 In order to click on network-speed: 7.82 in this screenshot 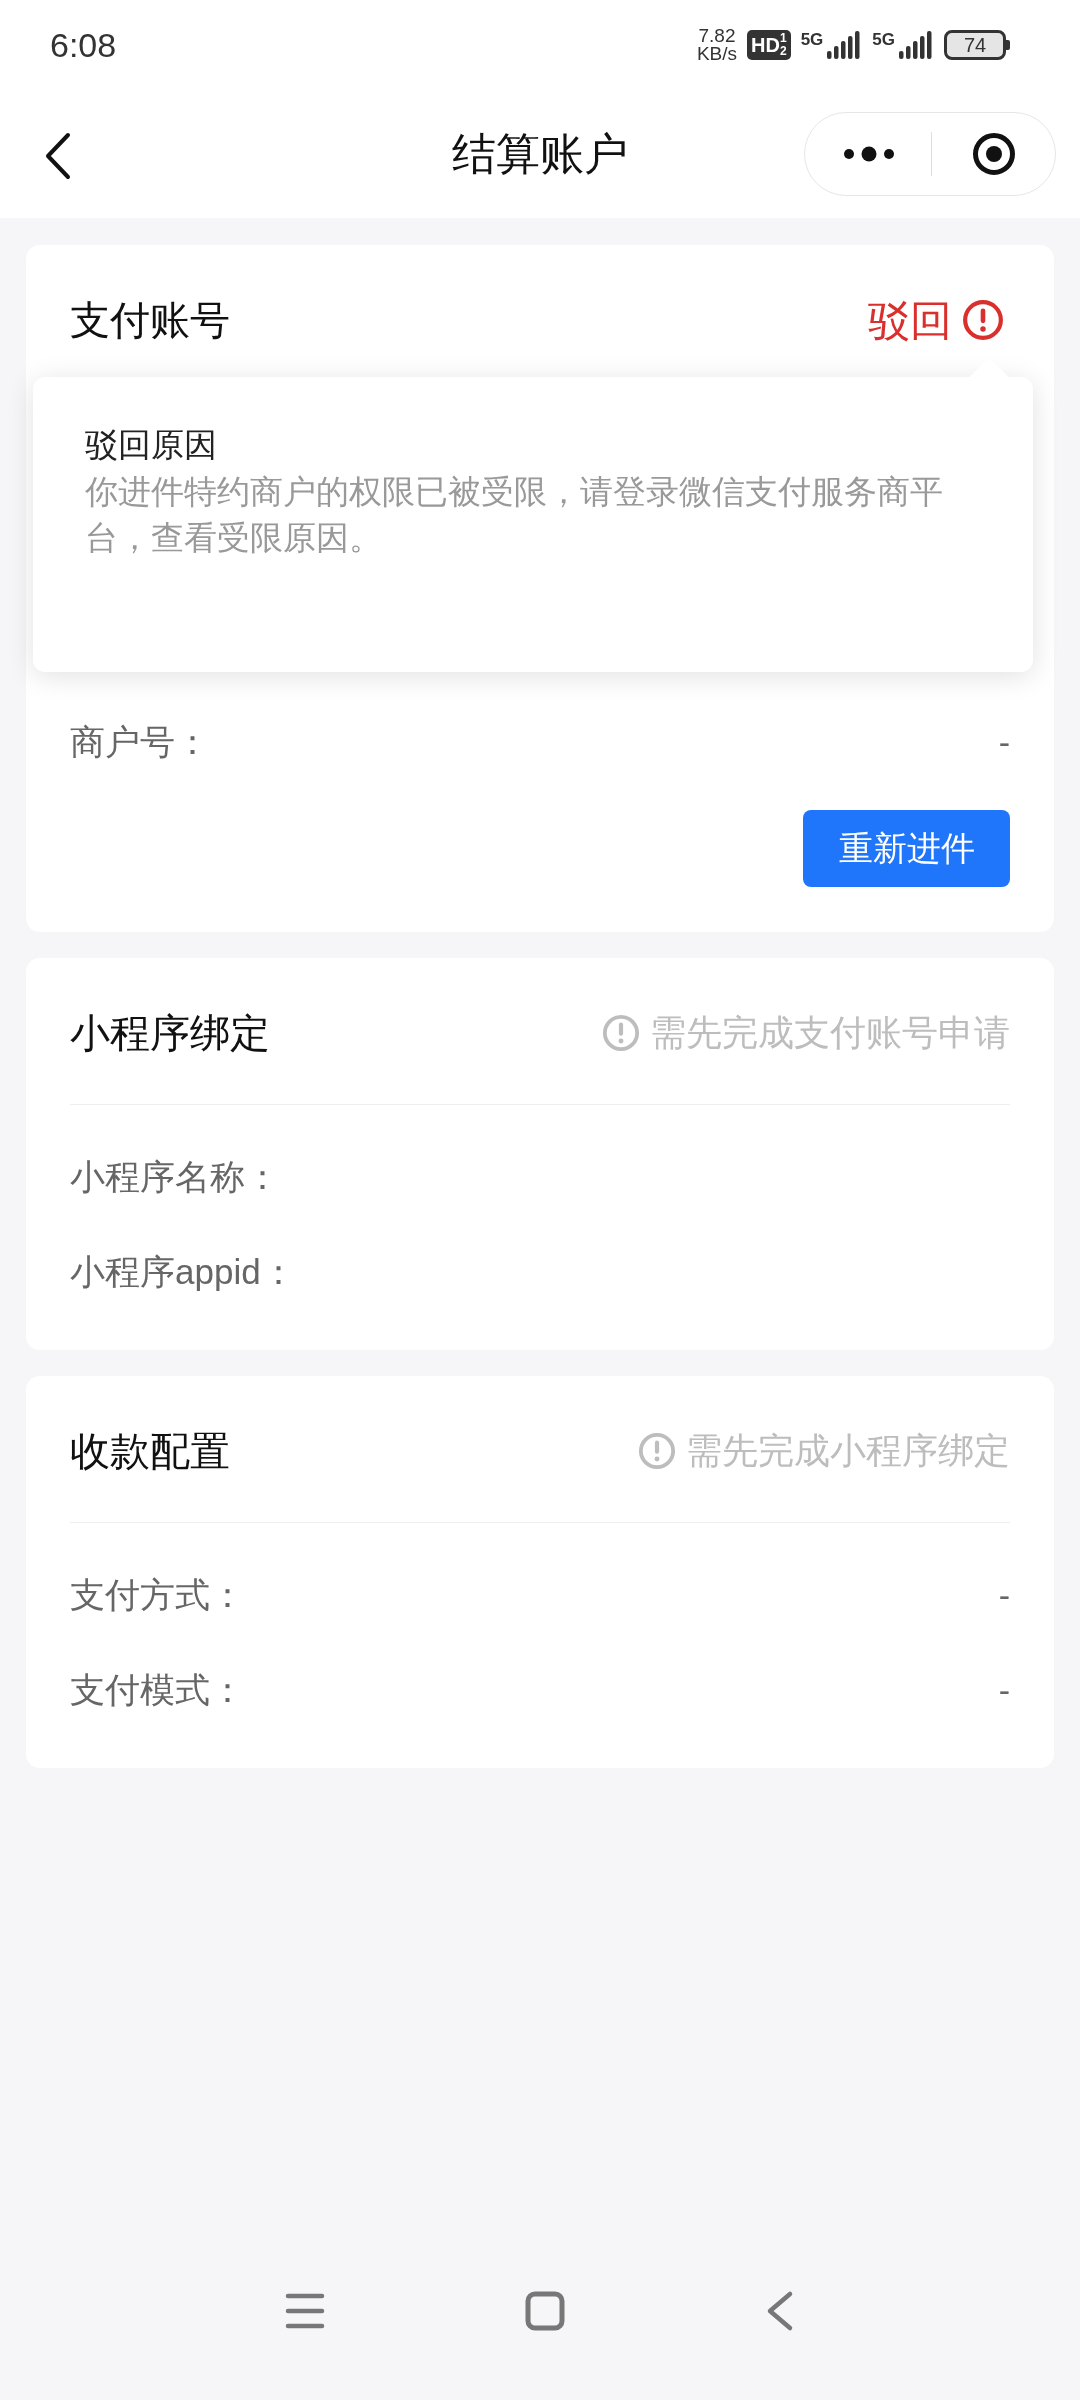, I will do `click(717, 36)`.